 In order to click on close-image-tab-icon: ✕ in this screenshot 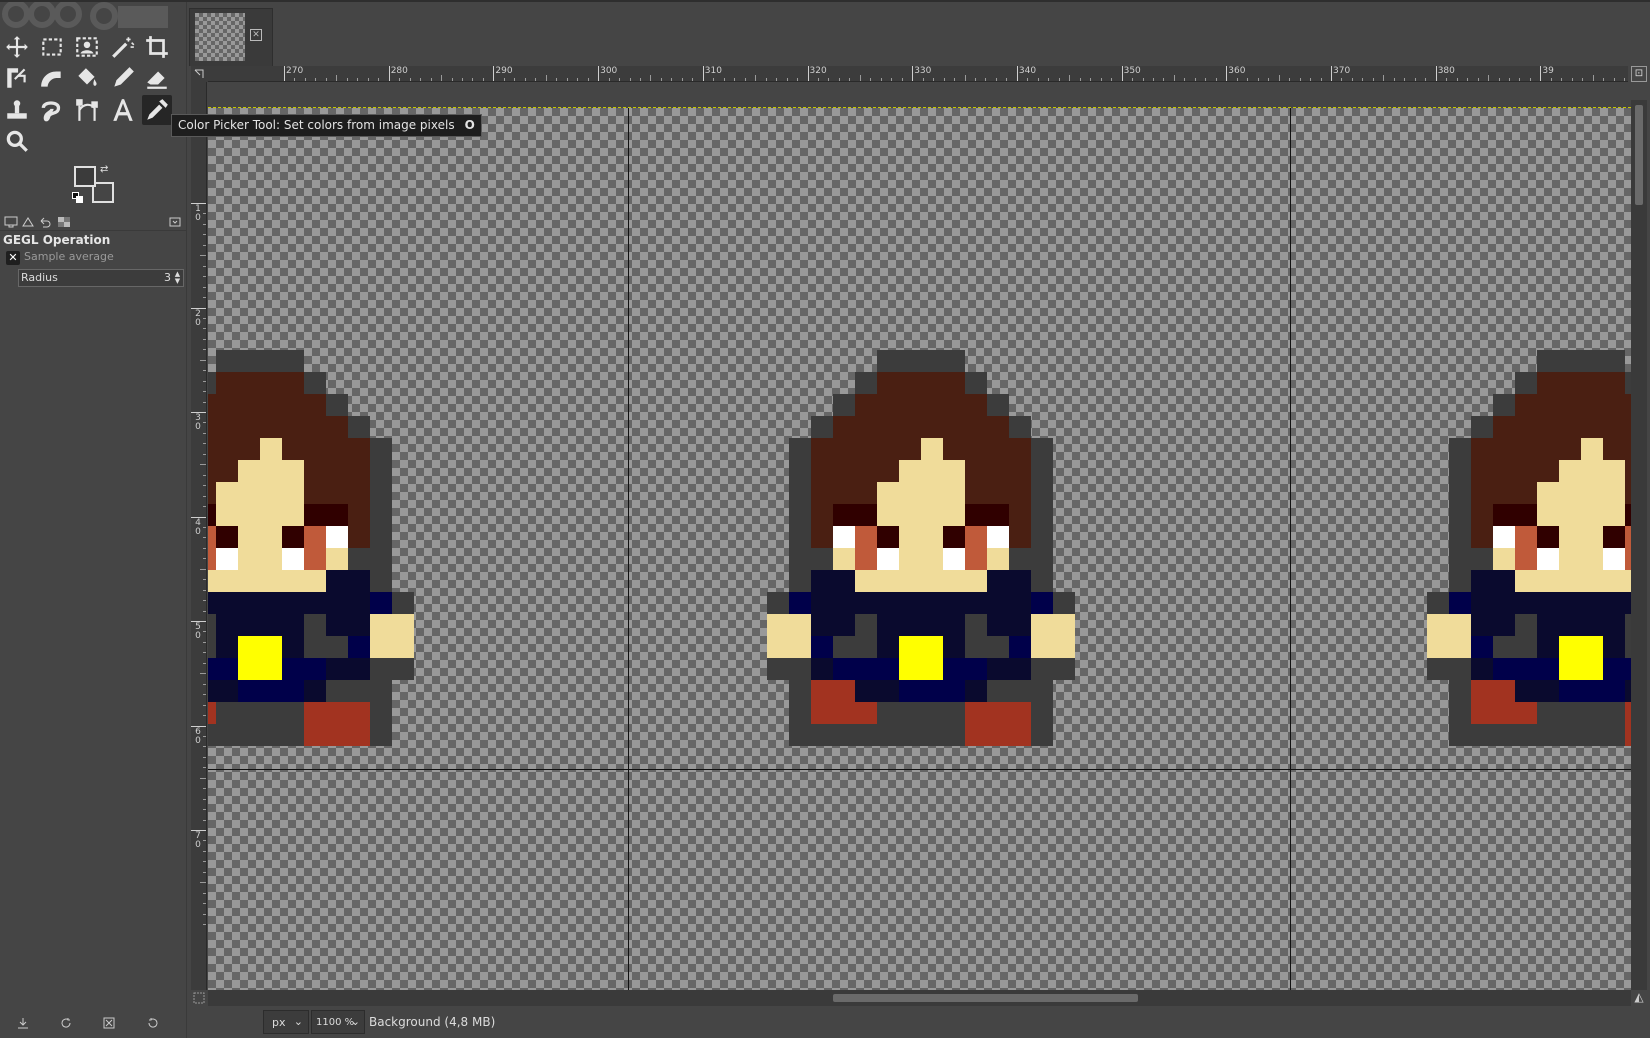, I will do `click(256, 35)`.